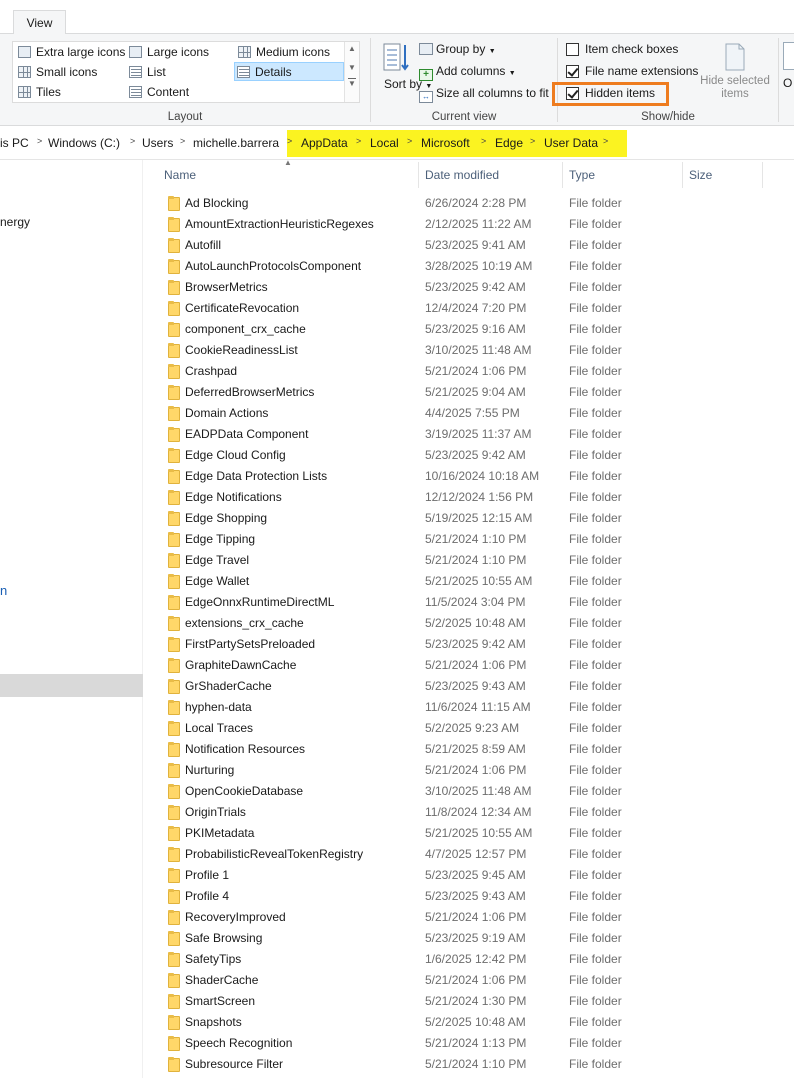 The height and width of the screenshot is (1078, 794). I want to click on breadcrumb-item: User Data, so click(571, 143).